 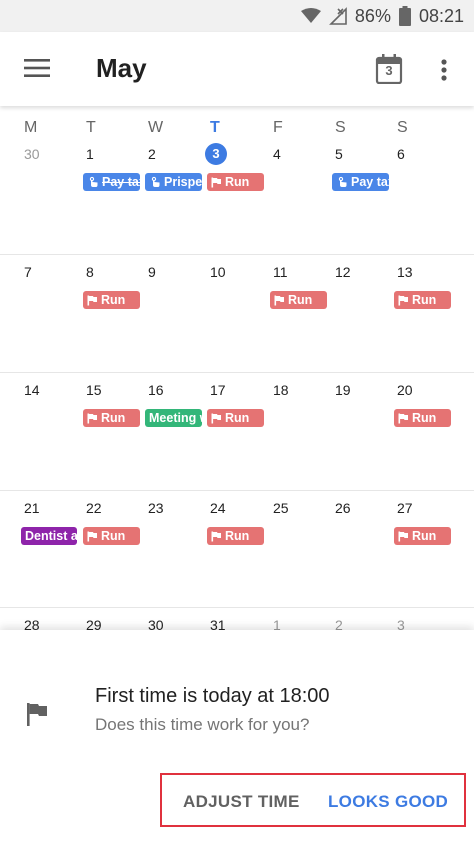 I want to click on calendar-event: Meeting w, so click(x=173, y=418).